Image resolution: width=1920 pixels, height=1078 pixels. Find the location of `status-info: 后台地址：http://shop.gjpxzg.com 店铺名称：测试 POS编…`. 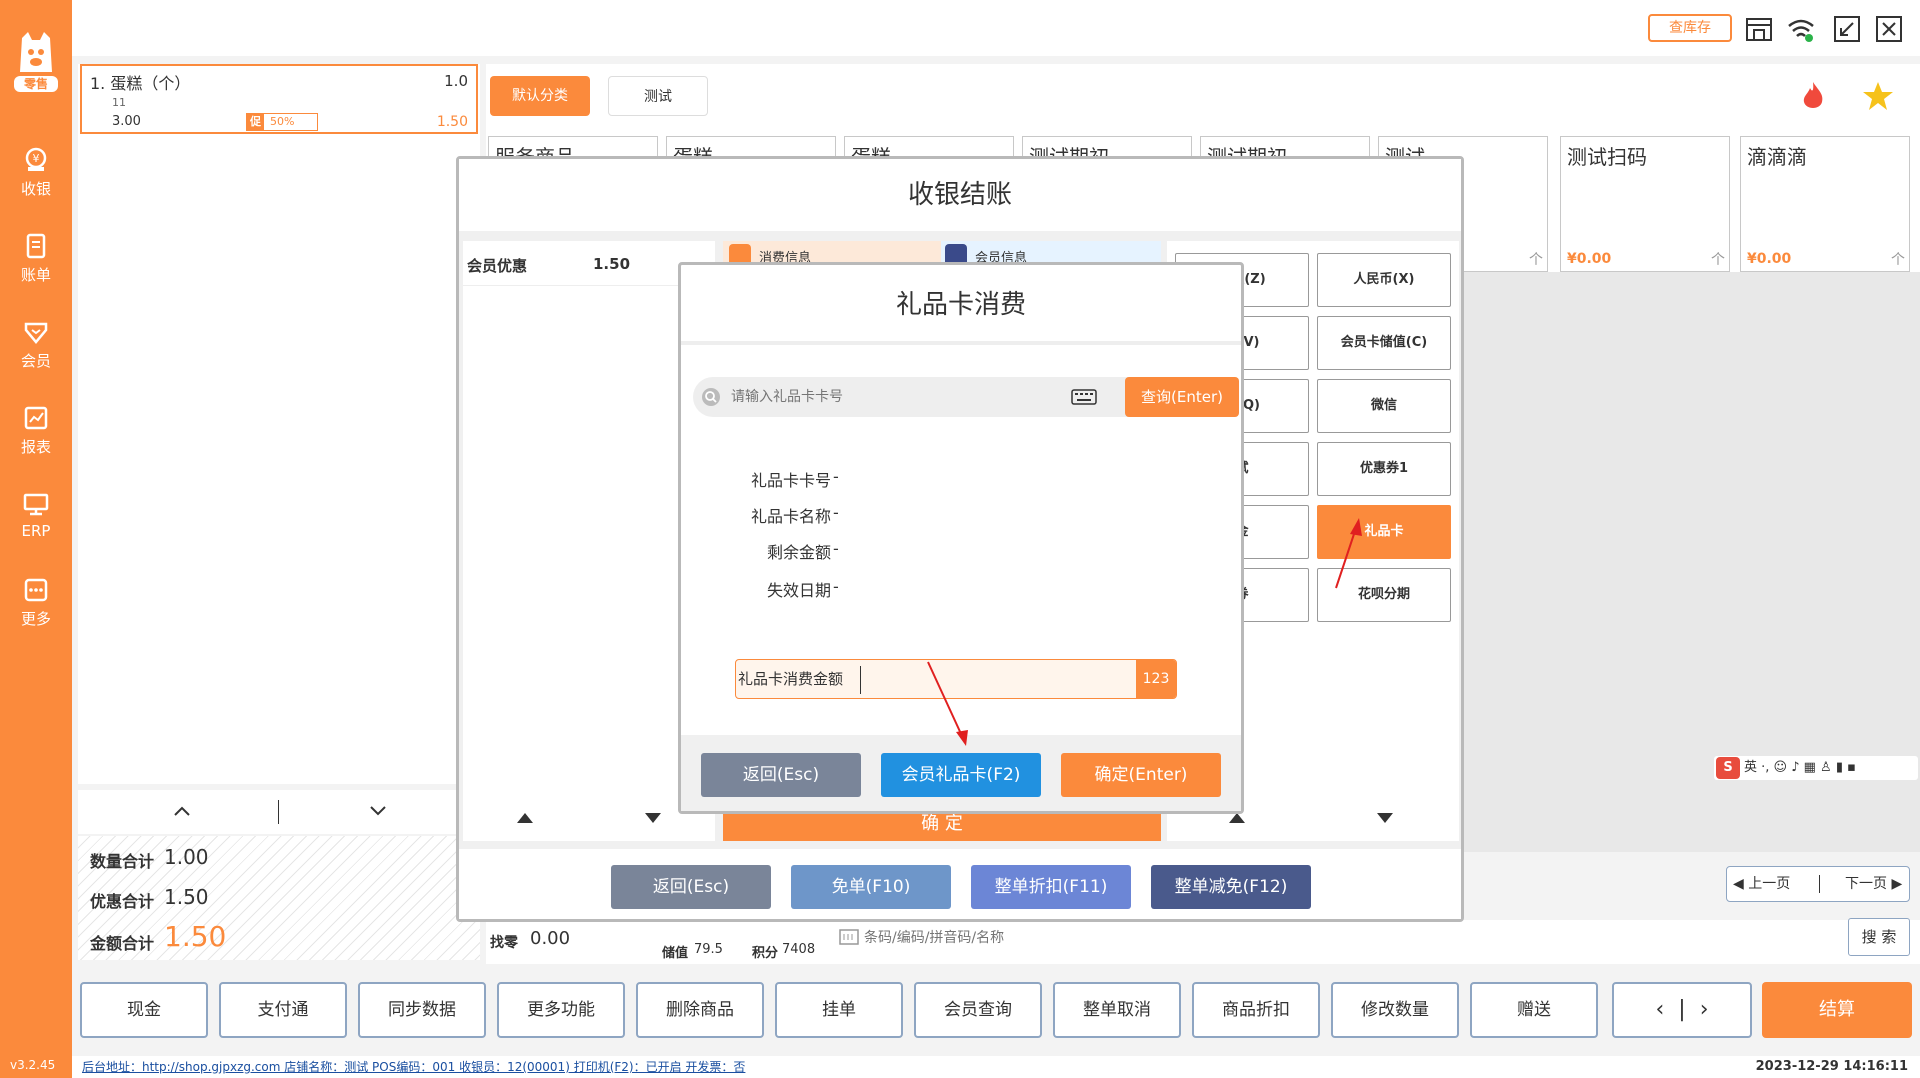

status-info: 后台地址：http://shop.gjpxzg.com 店铺名称：测试 POS编… is located at coordinates (414, 1067).